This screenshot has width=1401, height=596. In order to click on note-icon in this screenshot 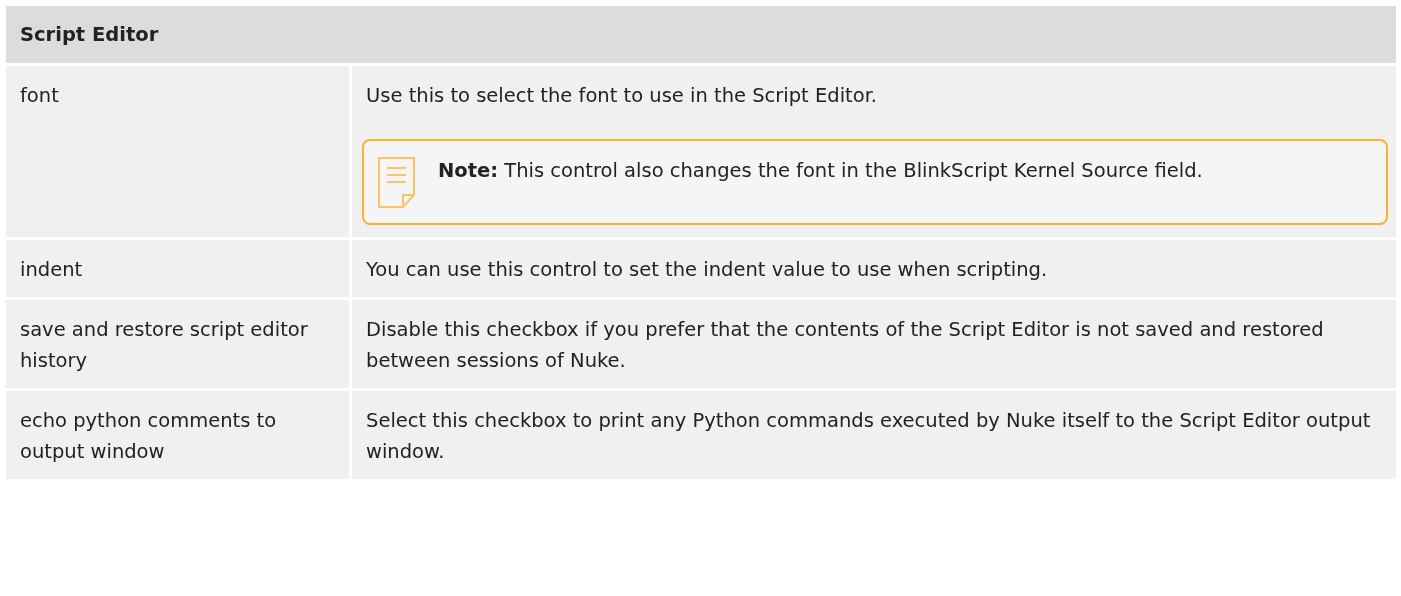, I will do `click(397, 183)`.